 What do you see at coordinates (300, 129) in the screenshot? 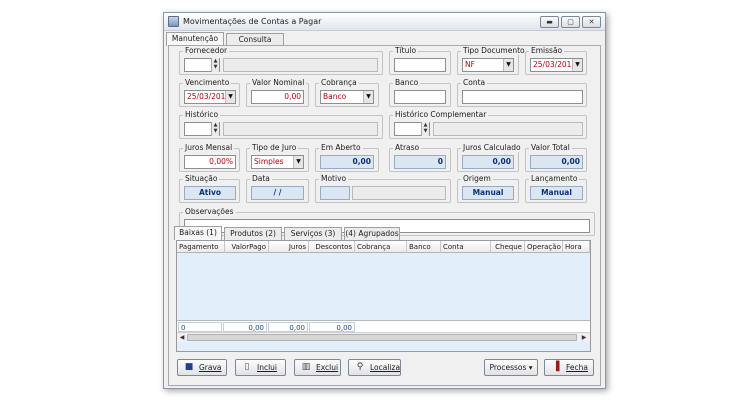
I see `historico-text-field` at bounding box center [300, 129].